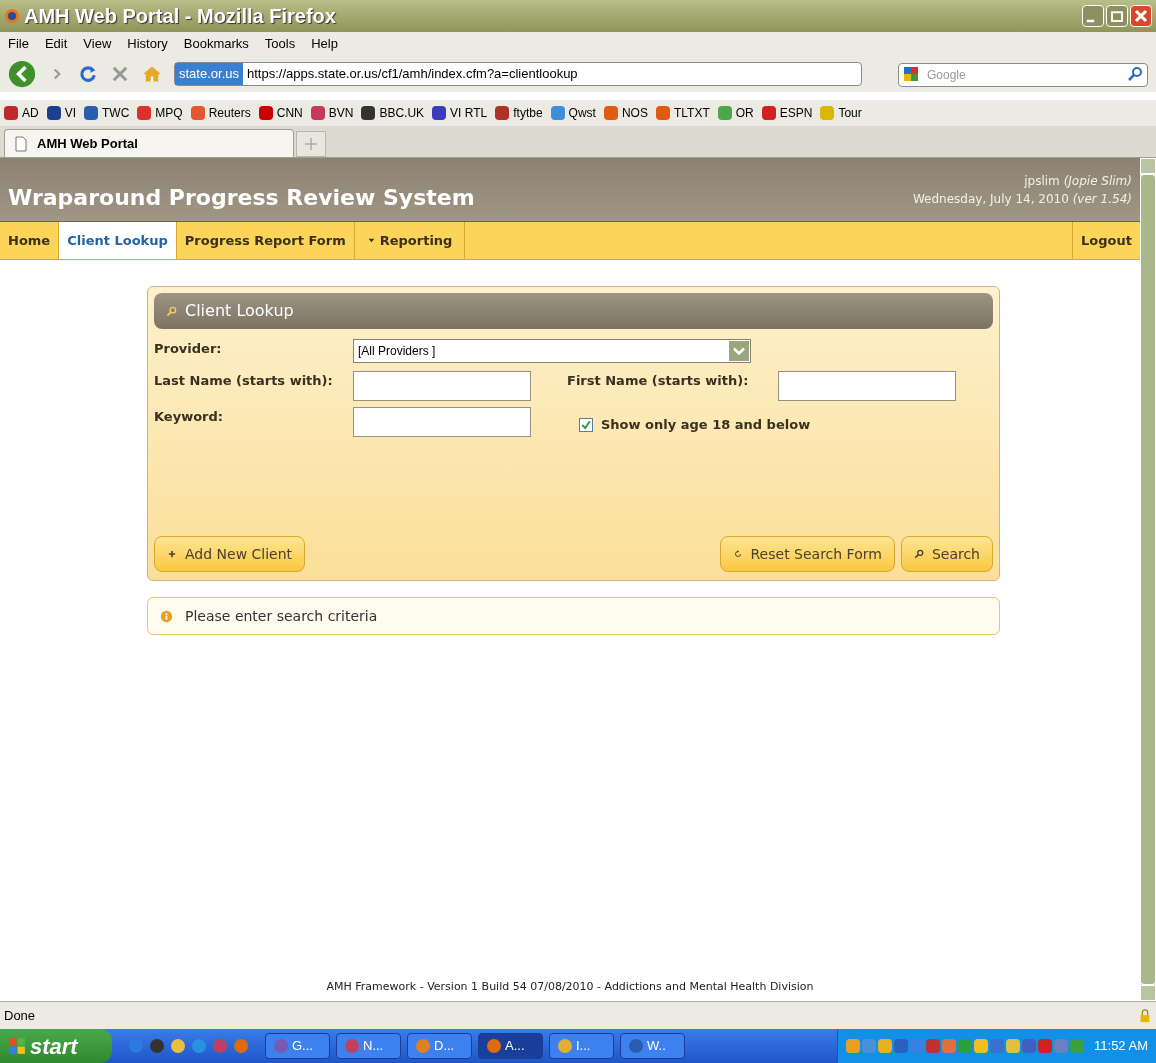  Describe the element at coordinates (120, 74) in the screenshot. I see `stop-button` at that location.